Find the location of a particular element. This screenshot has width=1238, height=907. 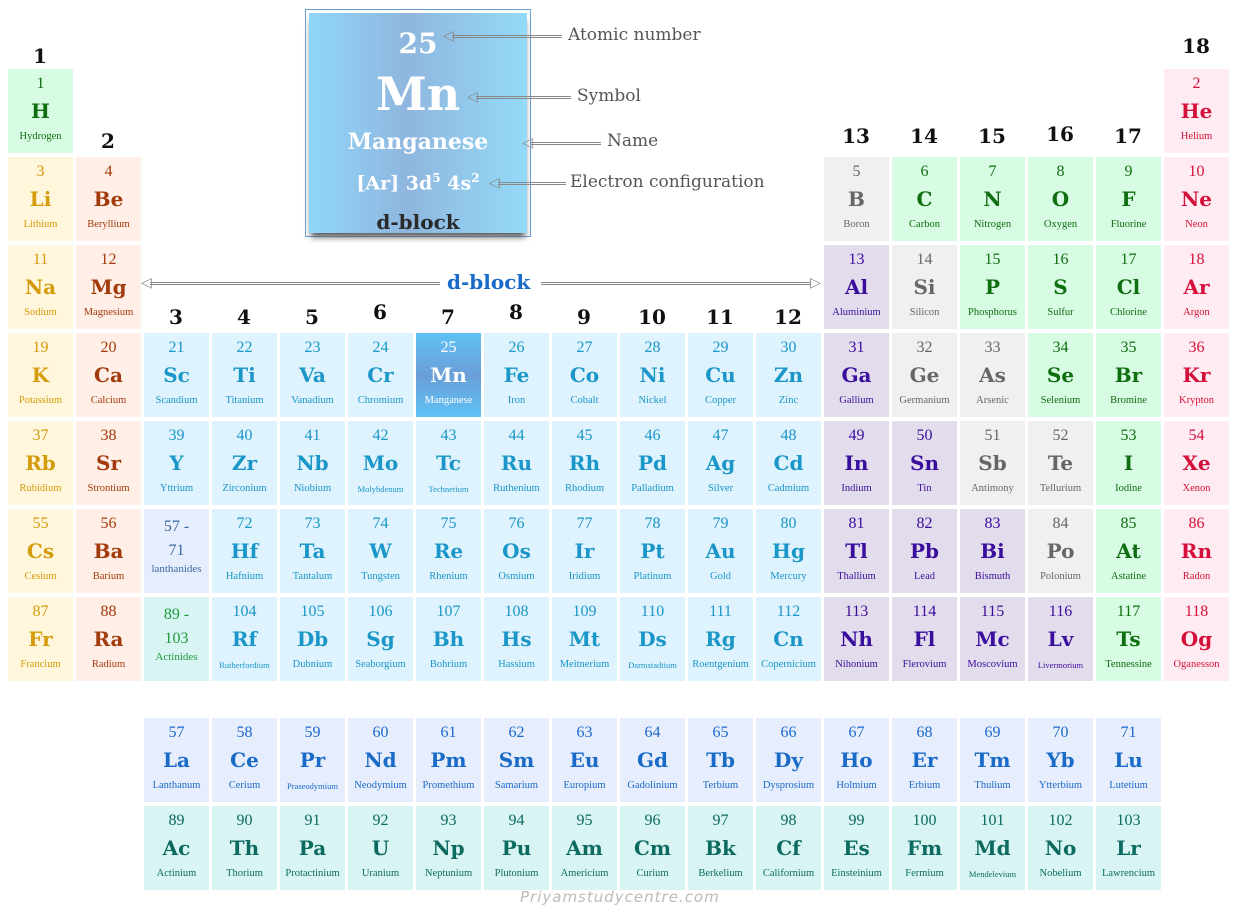

element-cell-lu: 71 Lu Lutetium is located at coordinates (1128, 760).